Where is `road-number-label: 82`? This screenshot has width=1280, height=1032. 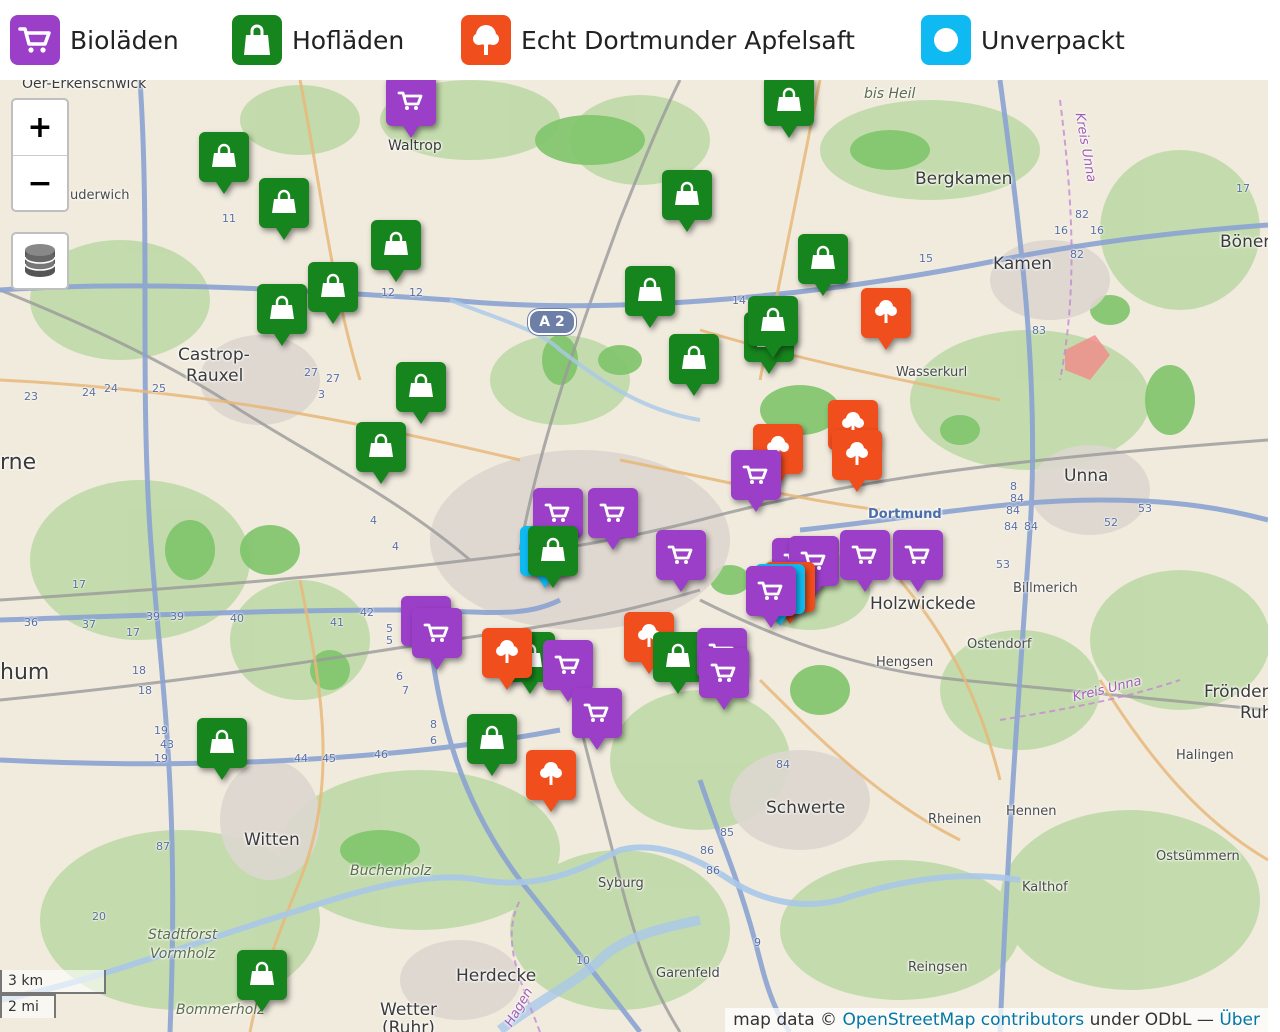 road-number-label: 82 is located at coordinates (1082, 214).